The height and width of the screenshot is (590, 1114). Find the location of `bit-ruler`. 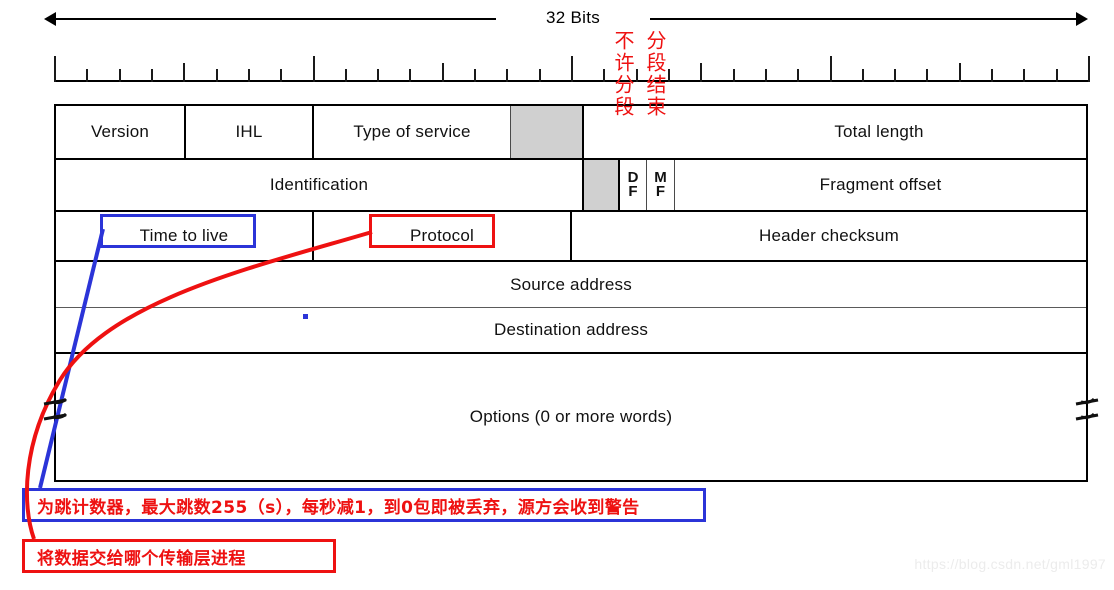

bit-ruler is located at coordinates (572, 69).